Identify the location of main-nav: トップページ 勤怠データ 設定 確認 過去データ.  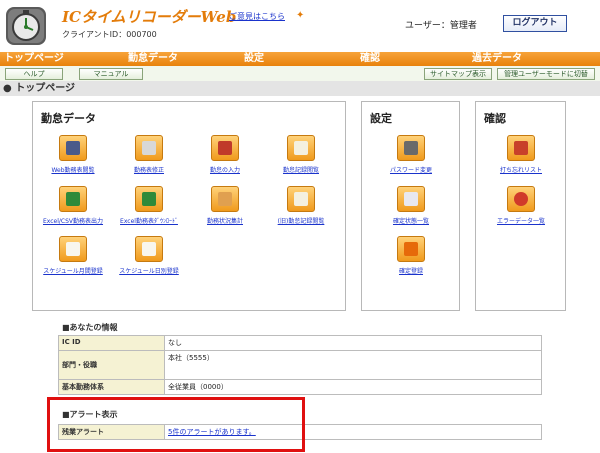
(300, 59).